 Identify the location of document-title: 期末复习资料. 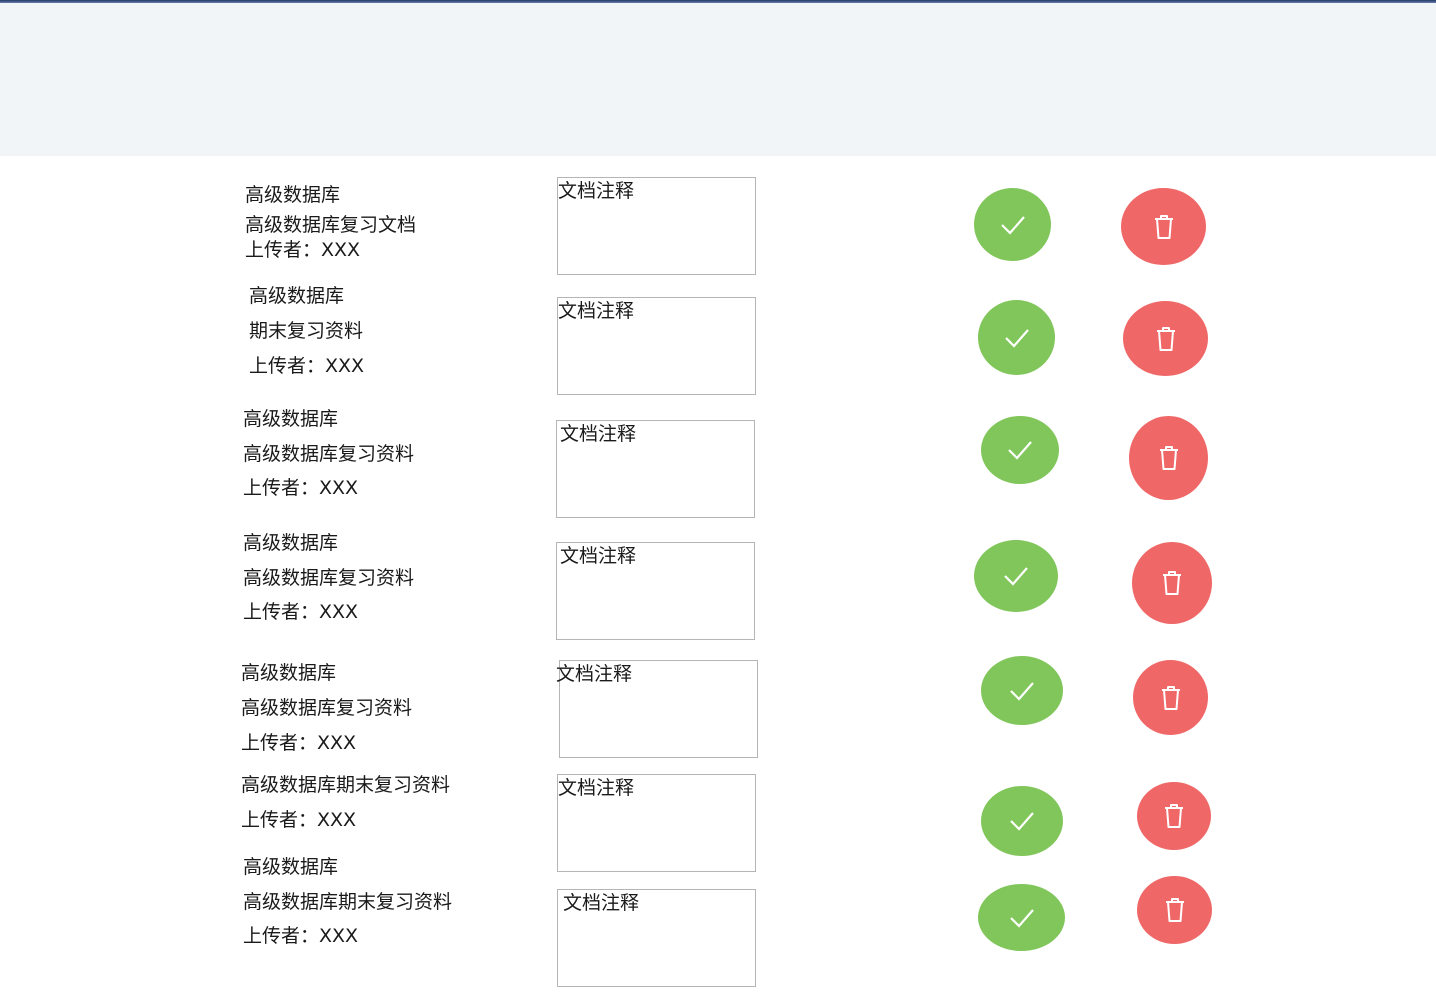
(306, 331).